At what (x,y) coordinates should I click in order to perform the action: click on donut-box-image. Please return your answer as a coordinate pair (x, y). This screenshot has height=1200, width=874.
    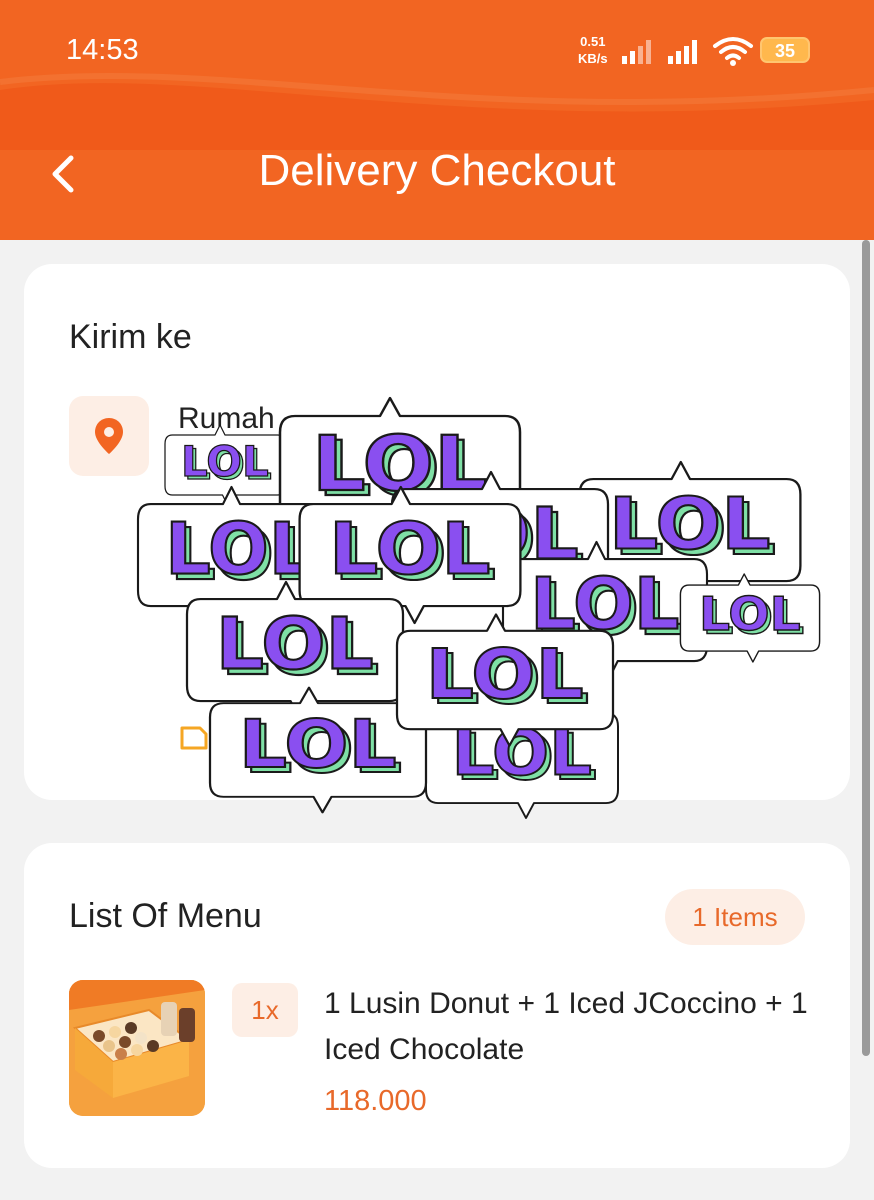
    Looking at the image, I should click on (137, 1048).